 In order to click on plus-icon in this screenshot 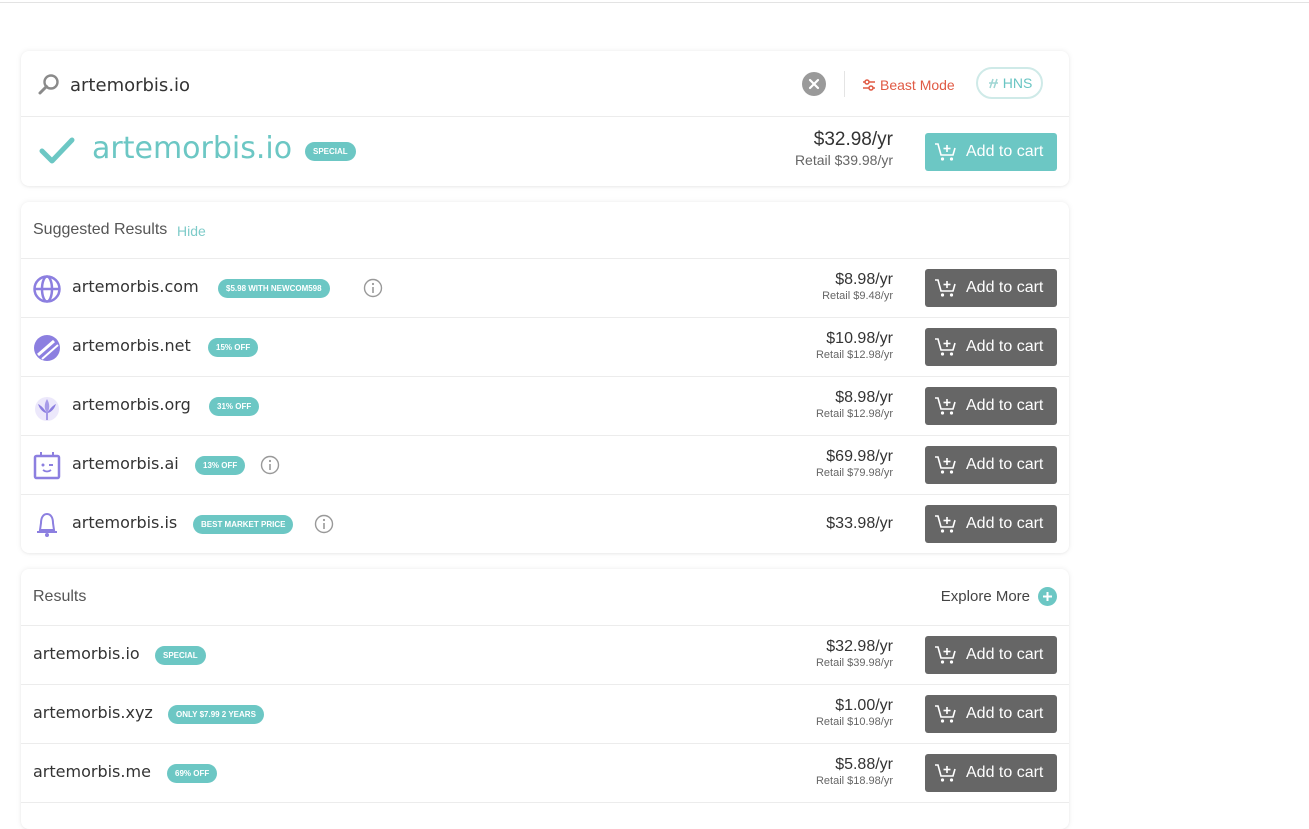, I will do `click(1047, 596)`.